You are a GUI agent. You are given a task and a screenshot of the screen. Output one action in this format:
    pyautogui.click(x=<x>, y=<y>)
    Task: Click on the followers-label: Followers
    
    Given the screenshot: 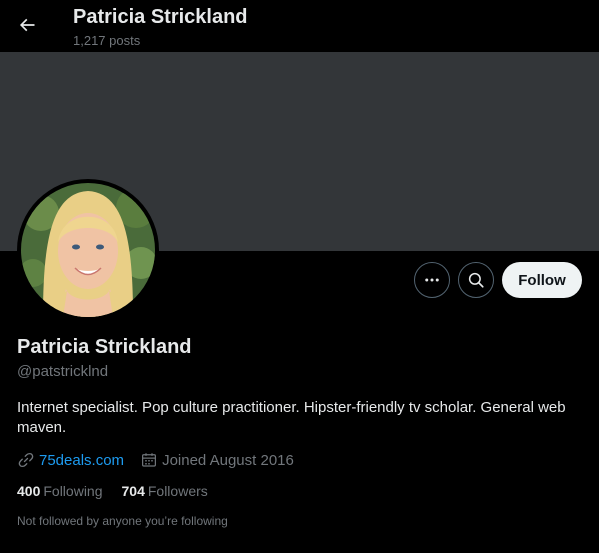 What is the action you would take?
    pyautogui.click(x=177, y=491)
    